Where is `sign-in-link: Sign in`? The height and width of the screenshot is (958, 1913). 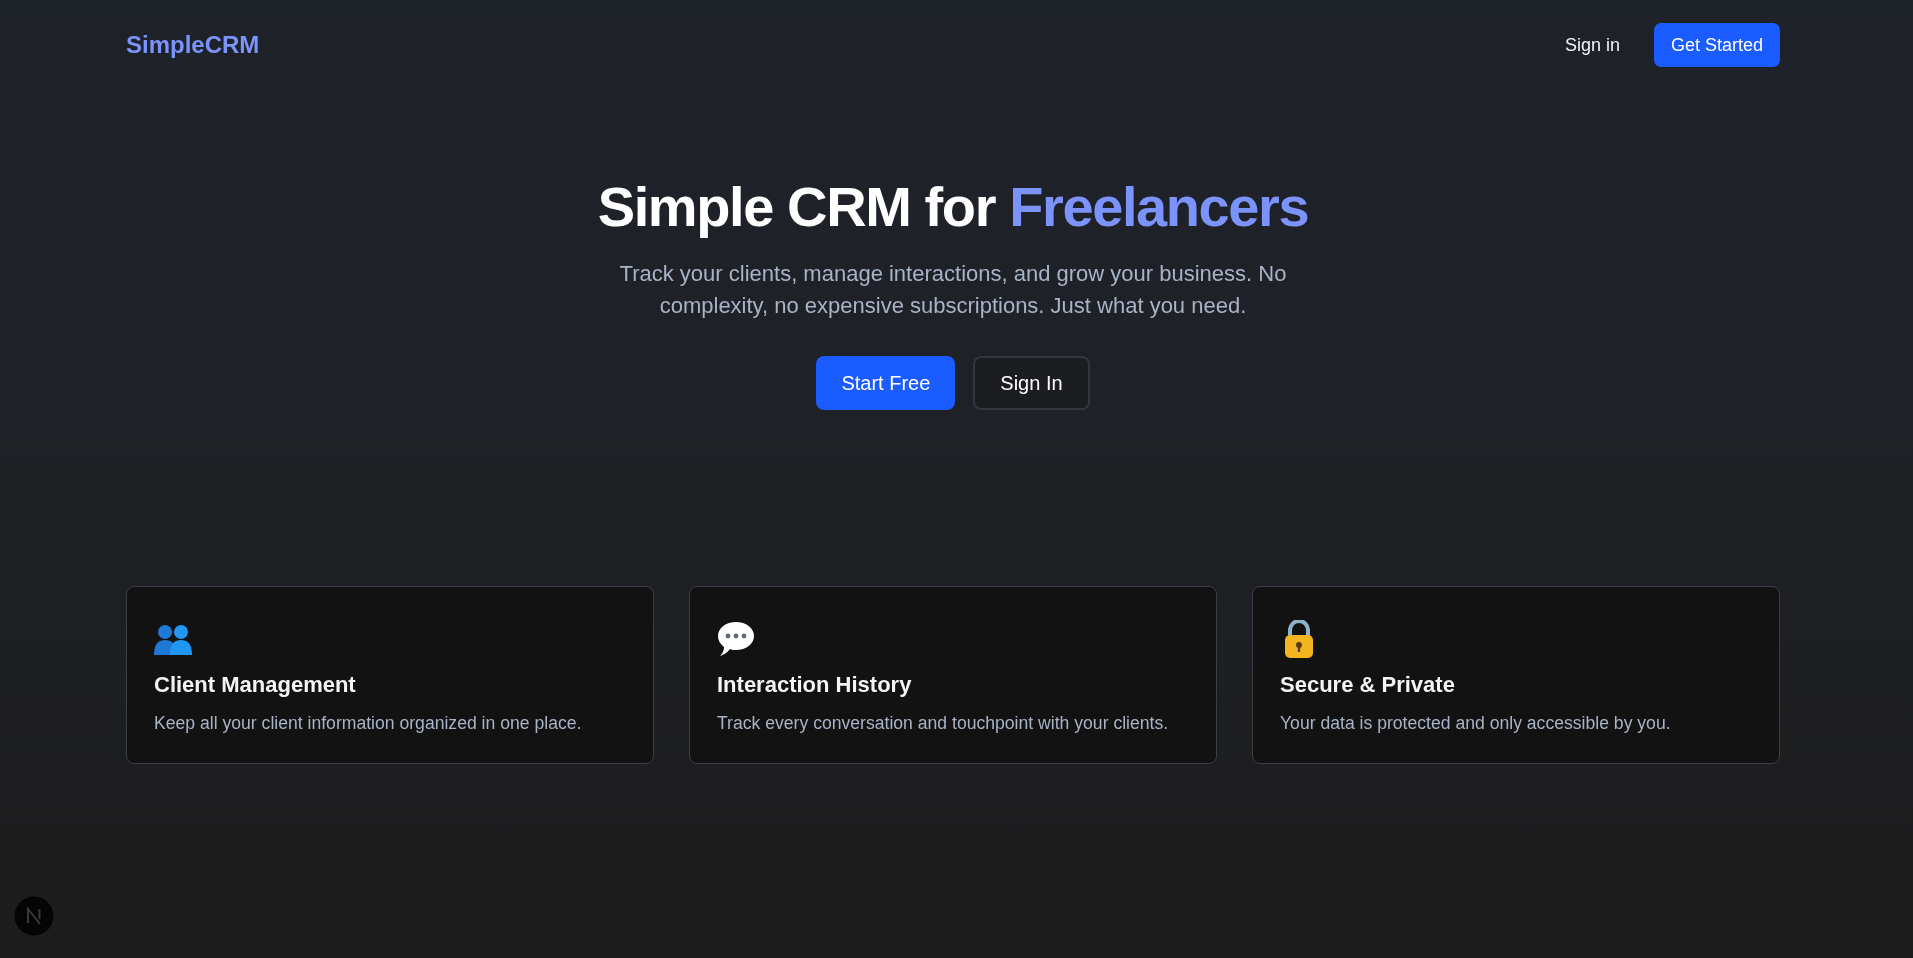
sign-in-link: Sign in is located at coordinates (1592, 45).